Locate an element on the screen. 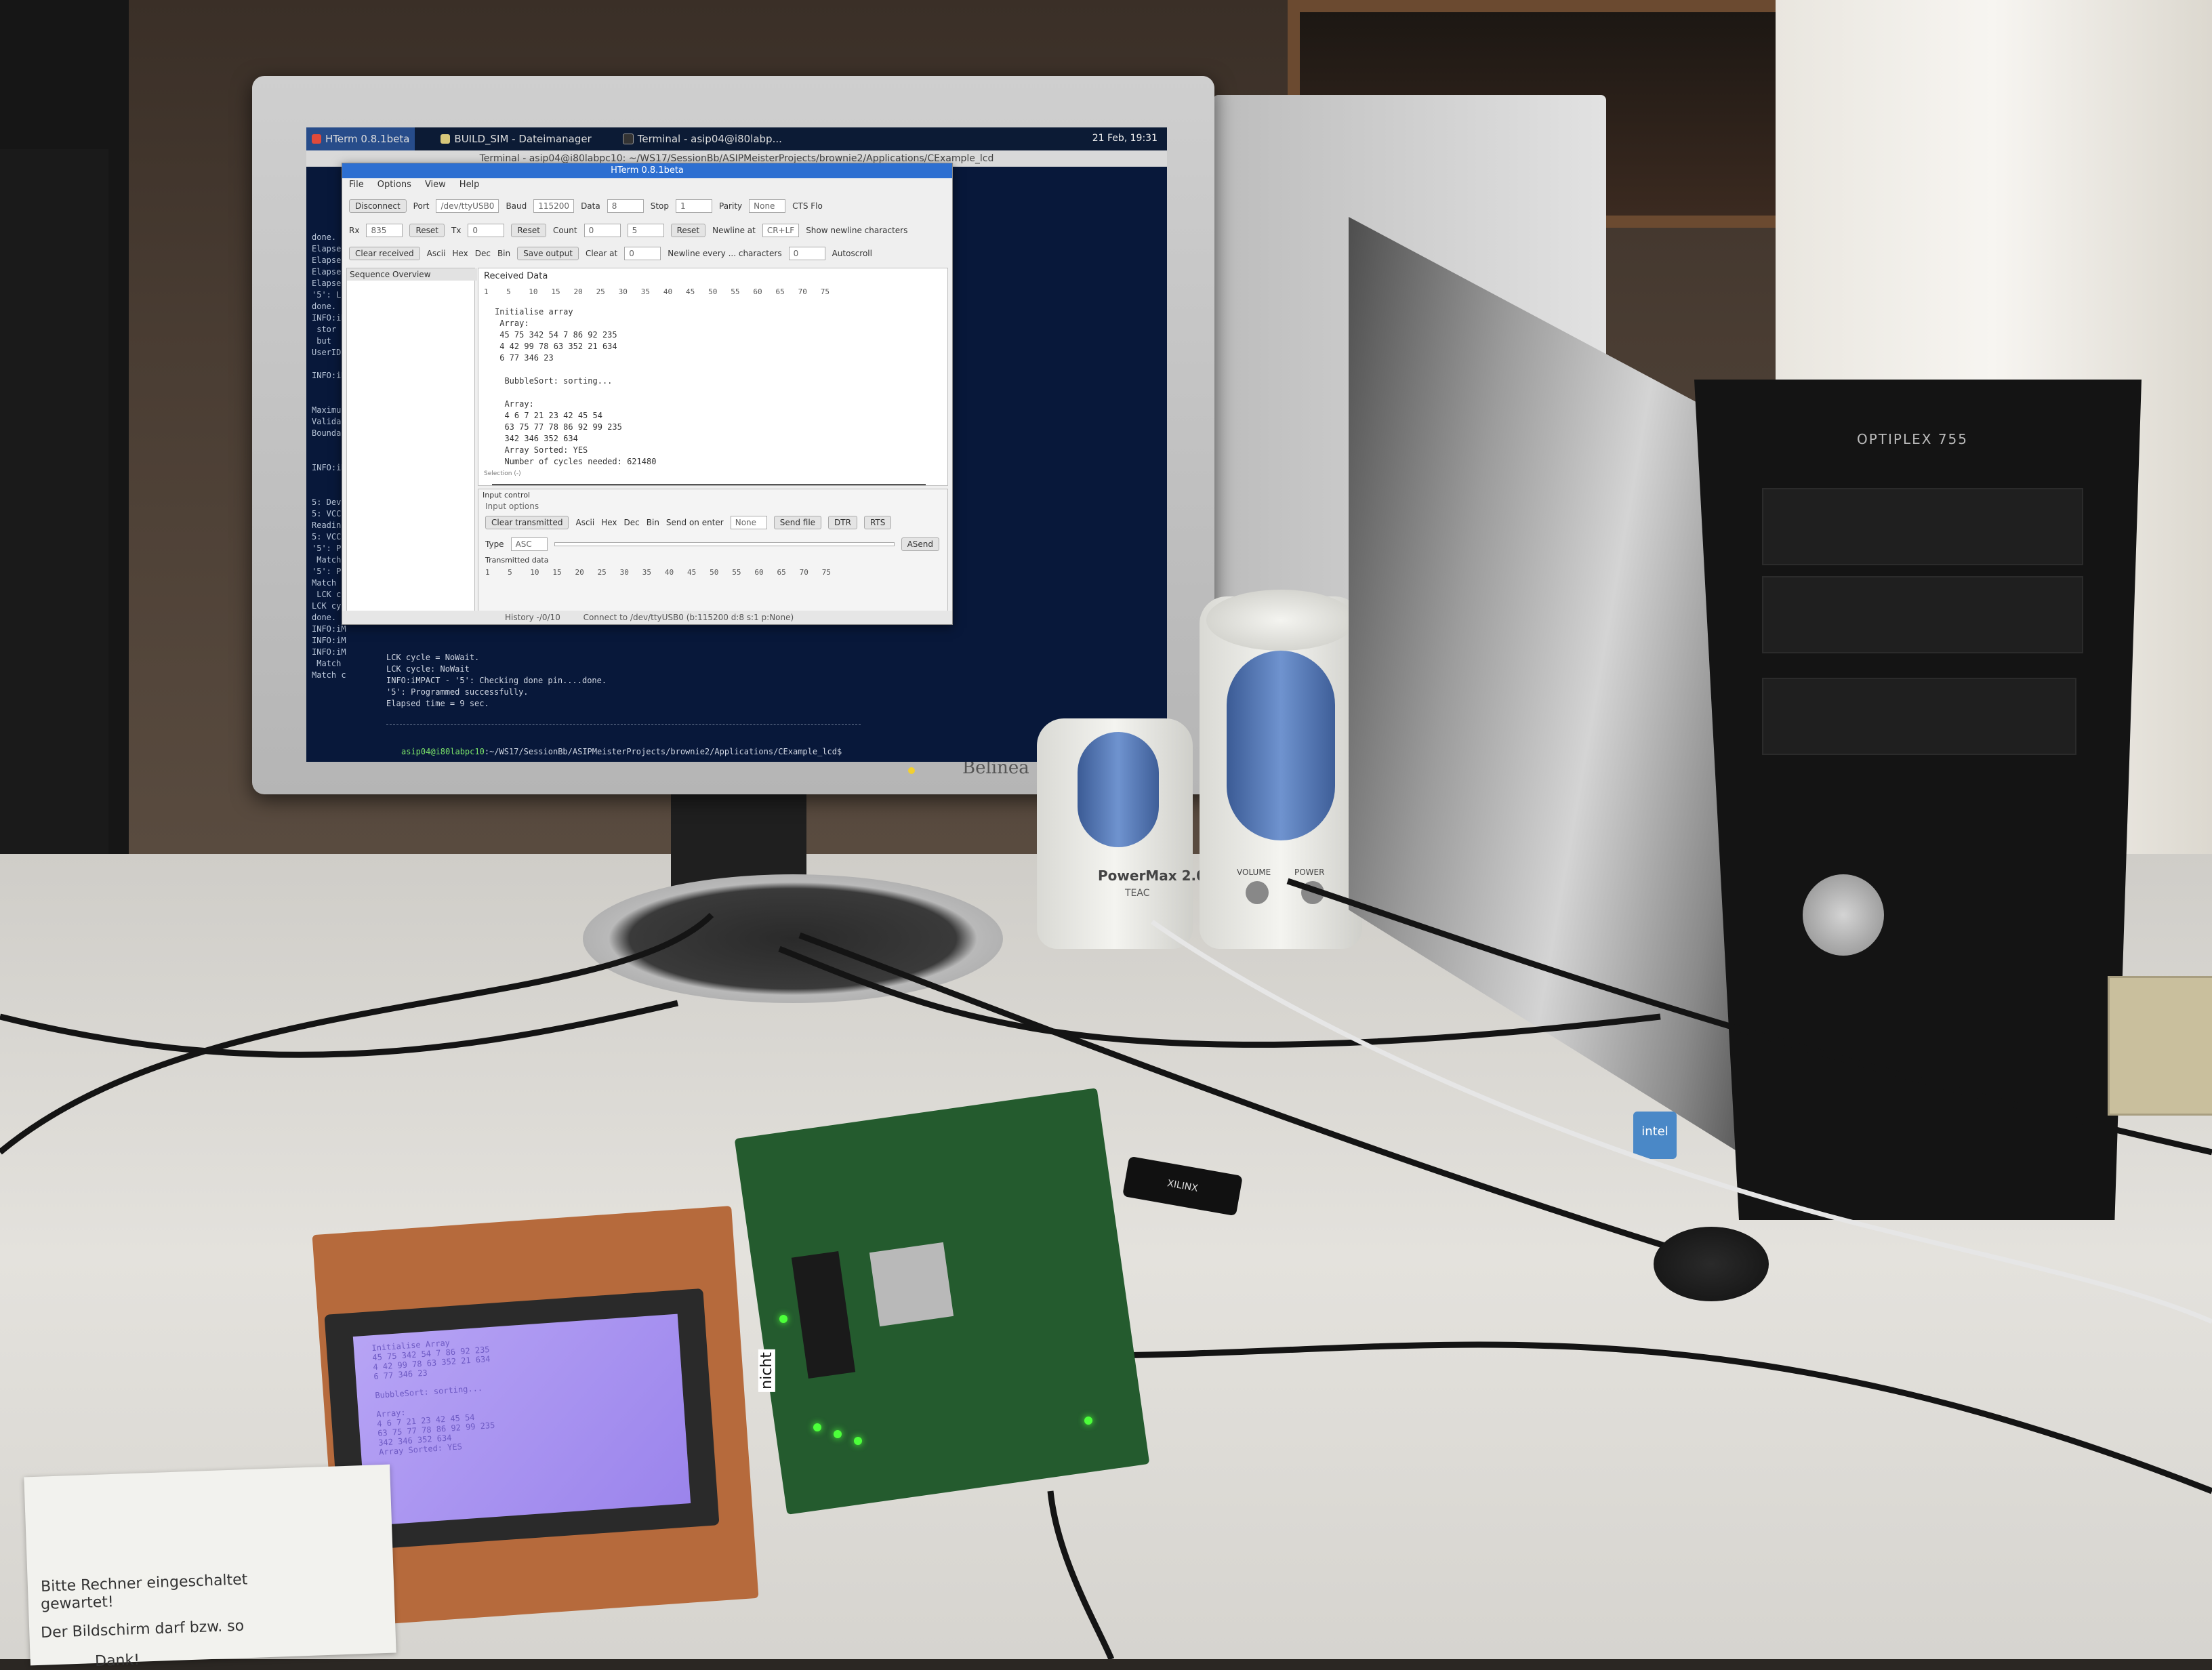 The width and height of the screenshot is (2212, 1670). folder-icon is located at coordinates (446, 139).